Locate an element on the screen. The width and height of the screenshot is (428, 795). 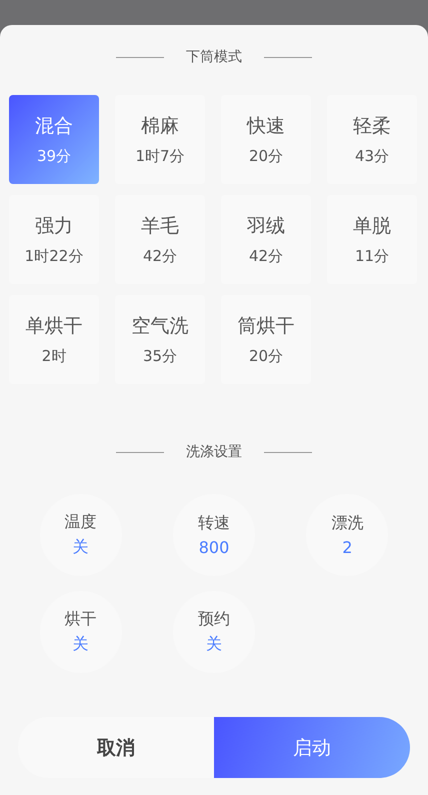
mode-duration: 1时7分 is located at coordinates (160, 156).